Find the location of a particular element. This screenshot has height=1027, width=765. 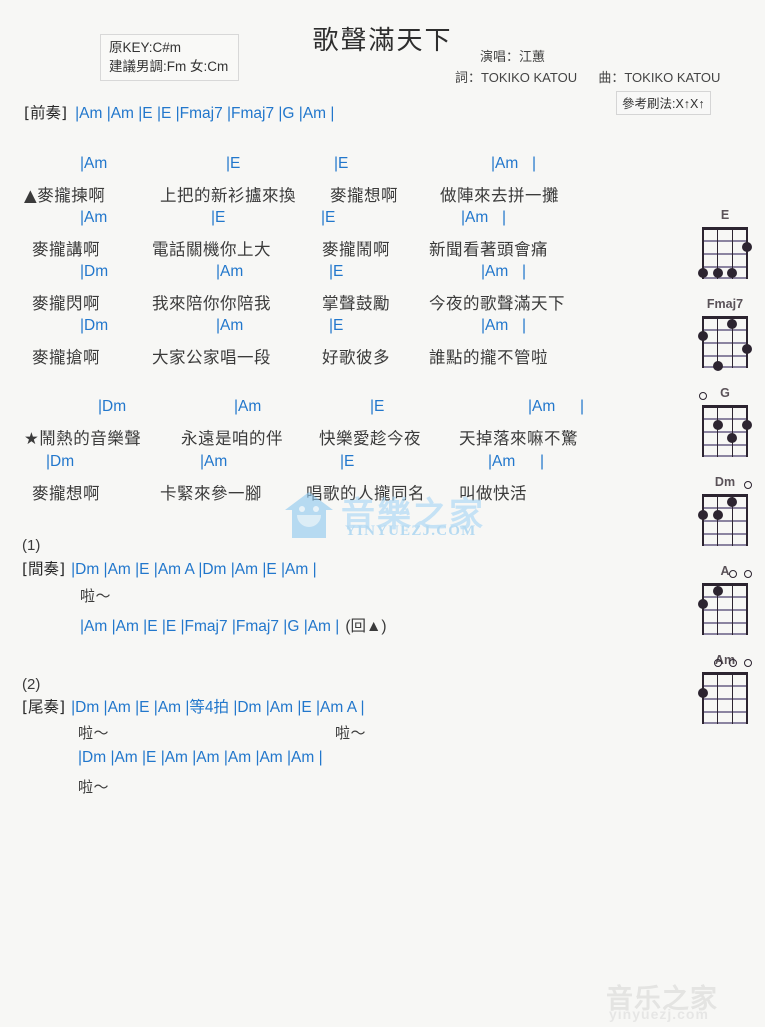

chorus-chord-row-1: |Dm |Am |E |Am | is located at coordinates (341, 407).